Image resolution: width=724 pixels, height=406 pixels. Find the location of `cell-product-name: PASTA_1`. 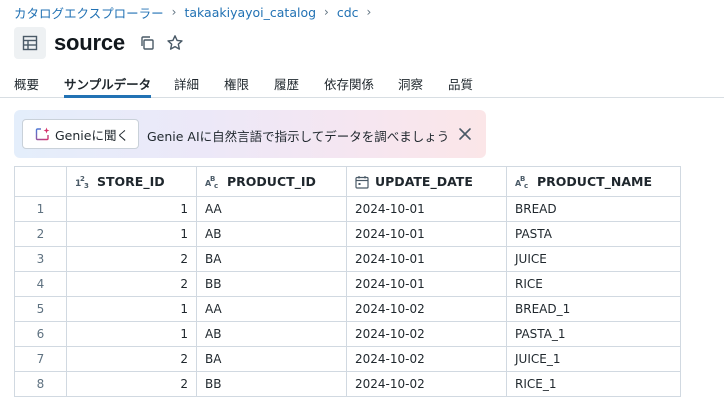

cell-product-name: PASTA_1 is located at coordinates (593, 334).